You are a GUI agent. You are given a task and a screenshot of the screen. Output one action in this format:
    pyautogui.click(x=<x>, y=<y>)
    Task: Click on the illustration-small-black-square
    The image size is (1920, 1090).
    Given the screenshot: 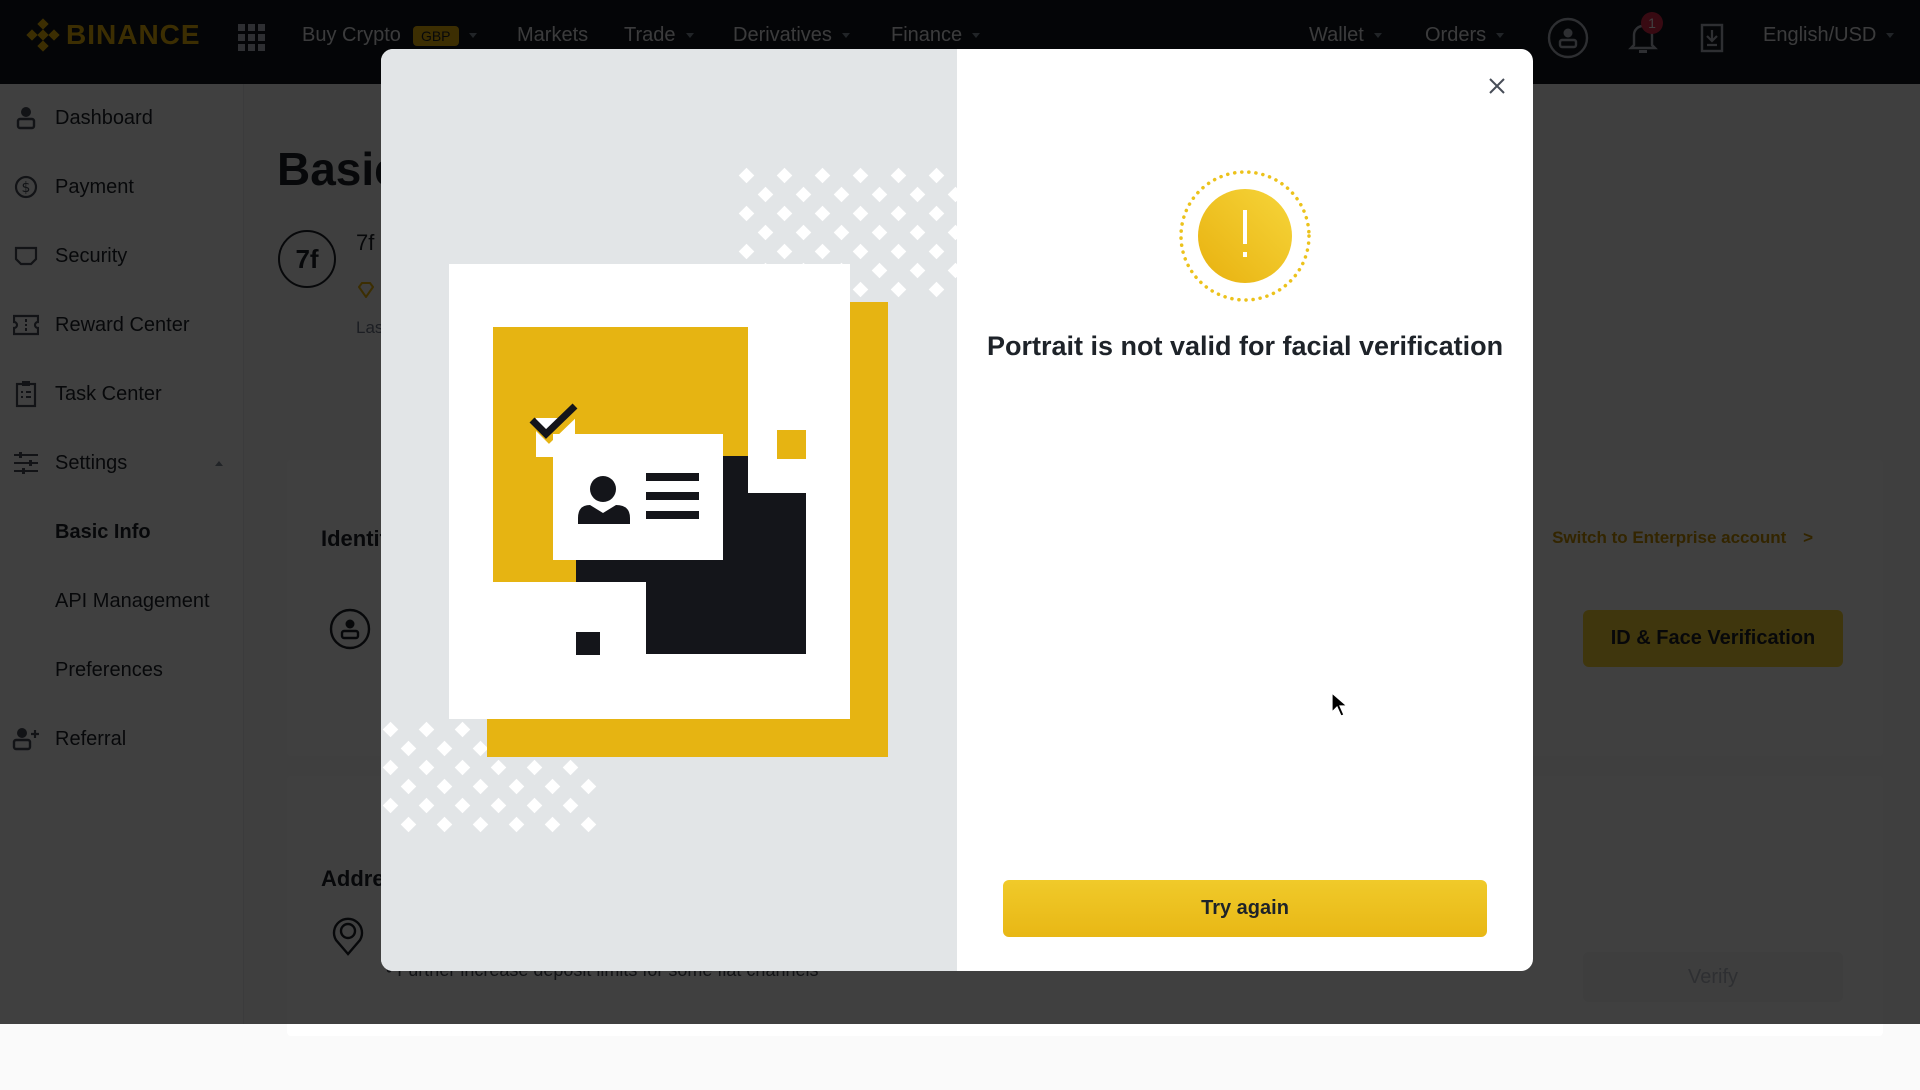 What is the action you would take?
    pyautogui.click(x=588, y=643)
    